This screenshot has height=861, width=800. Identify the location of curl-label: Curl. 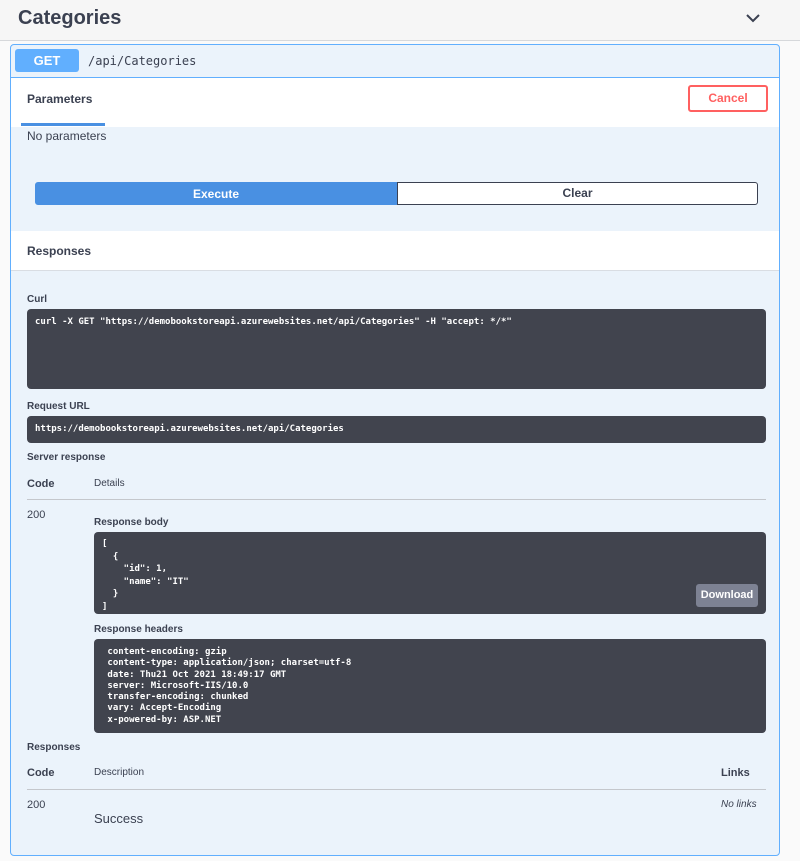
(37, 299).